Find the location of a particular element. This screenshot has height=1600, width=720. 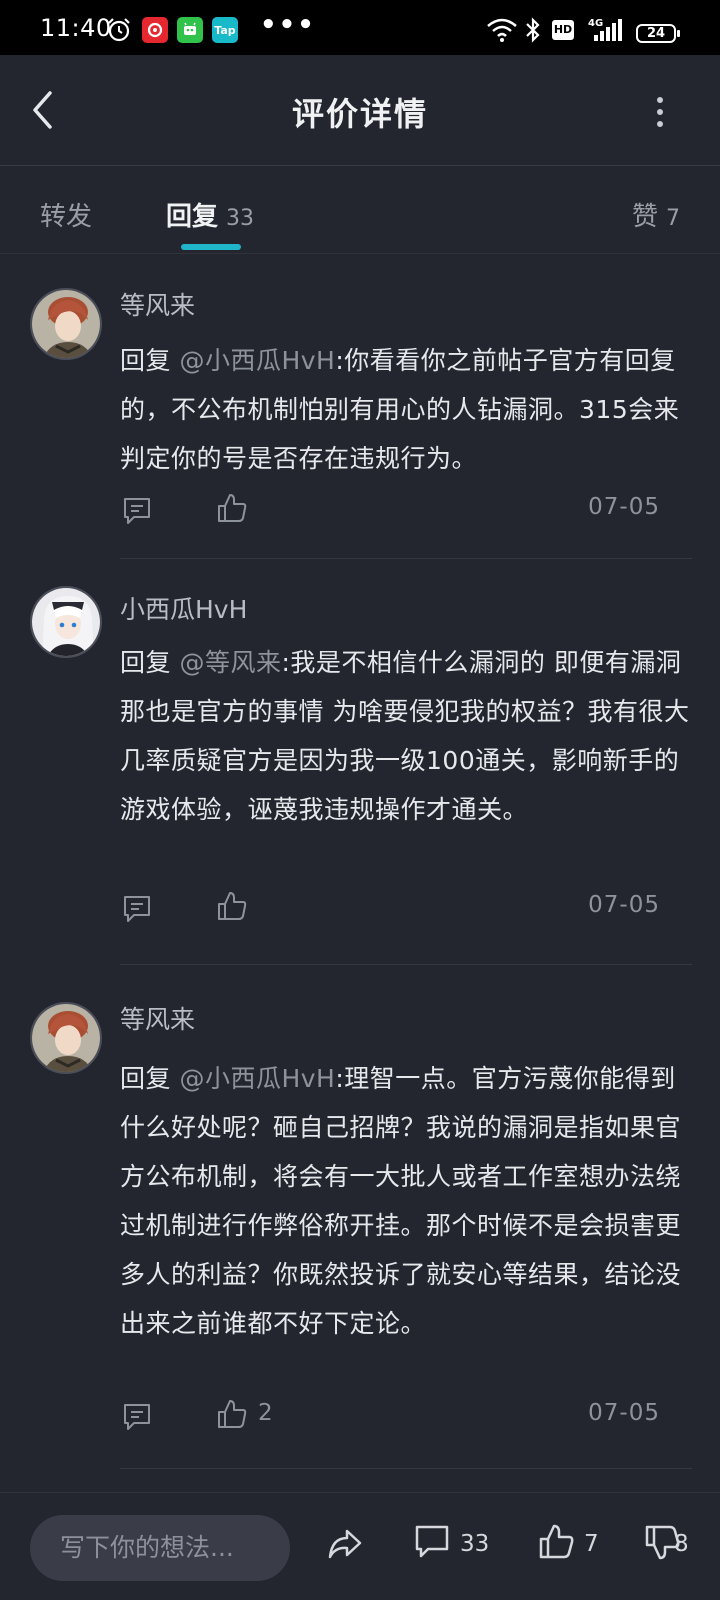

tab-reply-count: 33 is located at coordinates (240, 218).